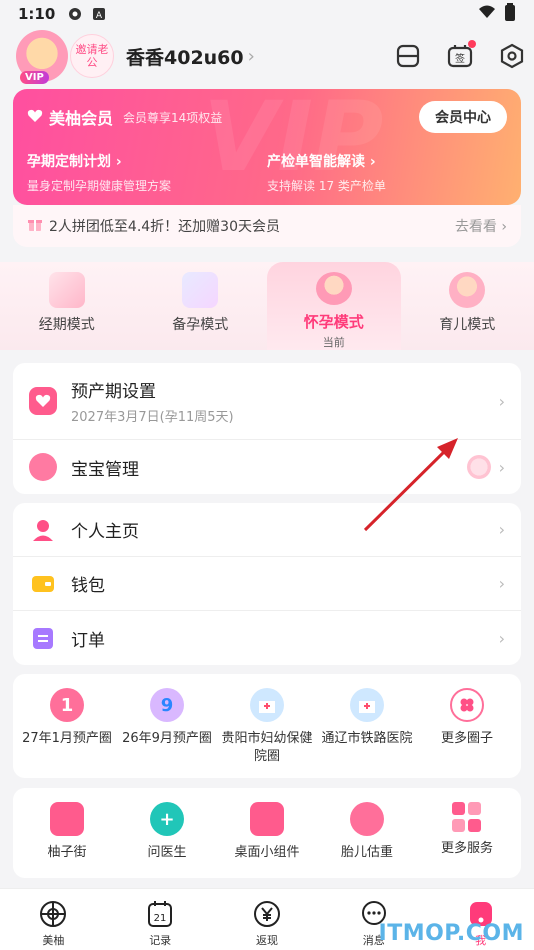  What do you see at coordinates (67, 738) in the screenshot?
I see `circle-label: 27年1月预产圈` at bounding box center [67, 738].